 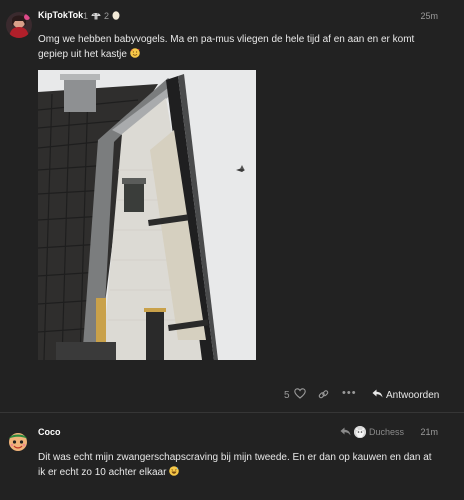 What do you see at coordinates (49, 432) in the screenshot?
I see `username: Coco` at bounding box center [49, 432].